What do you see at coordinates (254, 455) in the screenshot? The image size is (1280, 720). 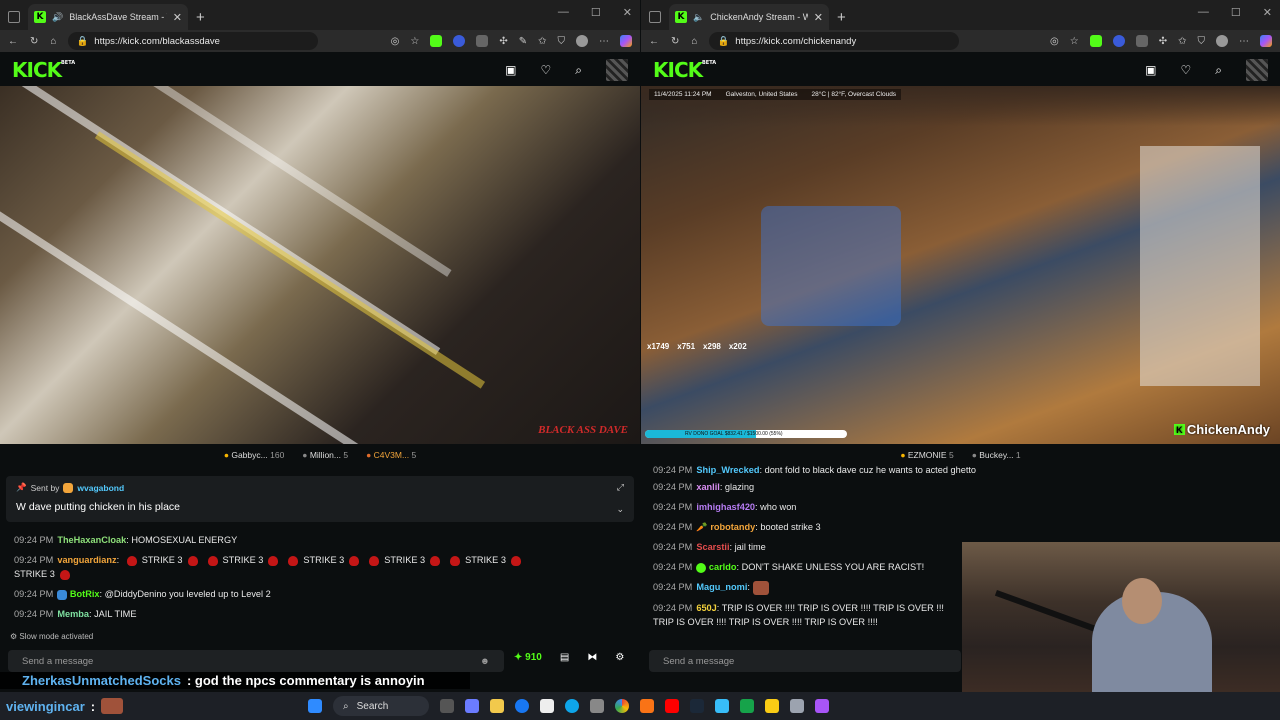 I see `gifter: ● Gabbyc... 160` at bounding box center [254, 455].